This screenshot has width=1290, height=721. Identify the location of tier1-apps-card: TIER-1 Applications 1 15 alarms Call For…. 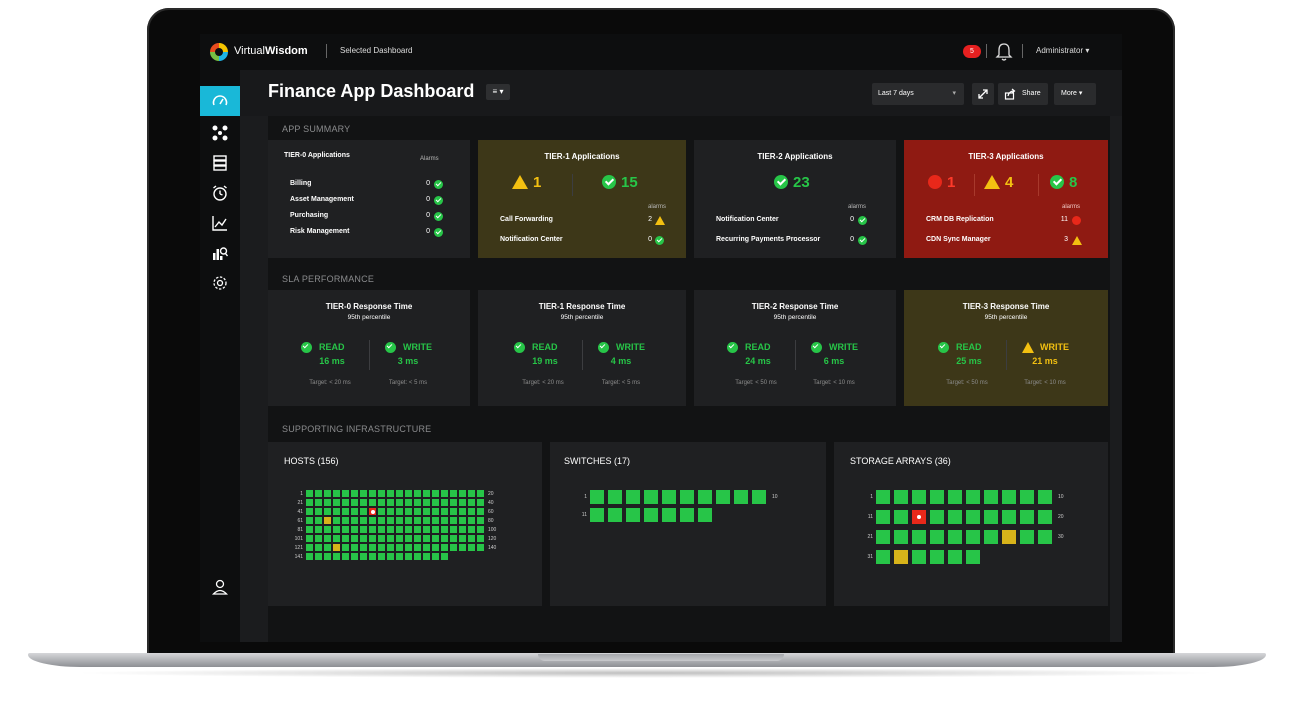
(582, 199).